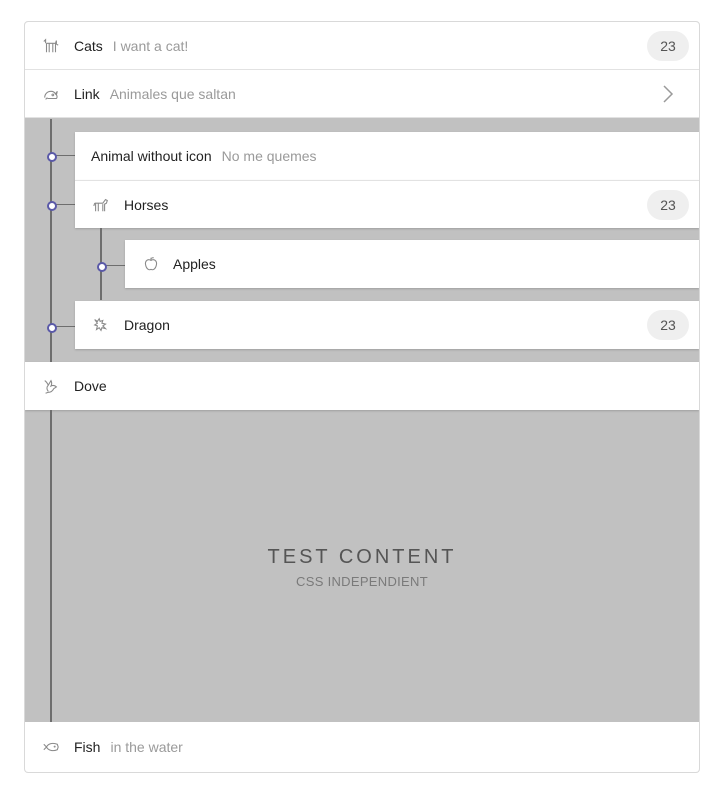 The height and width of the screenshot is (794, 724). I want to click on list-item-dove: Dove, so click(362, 386).